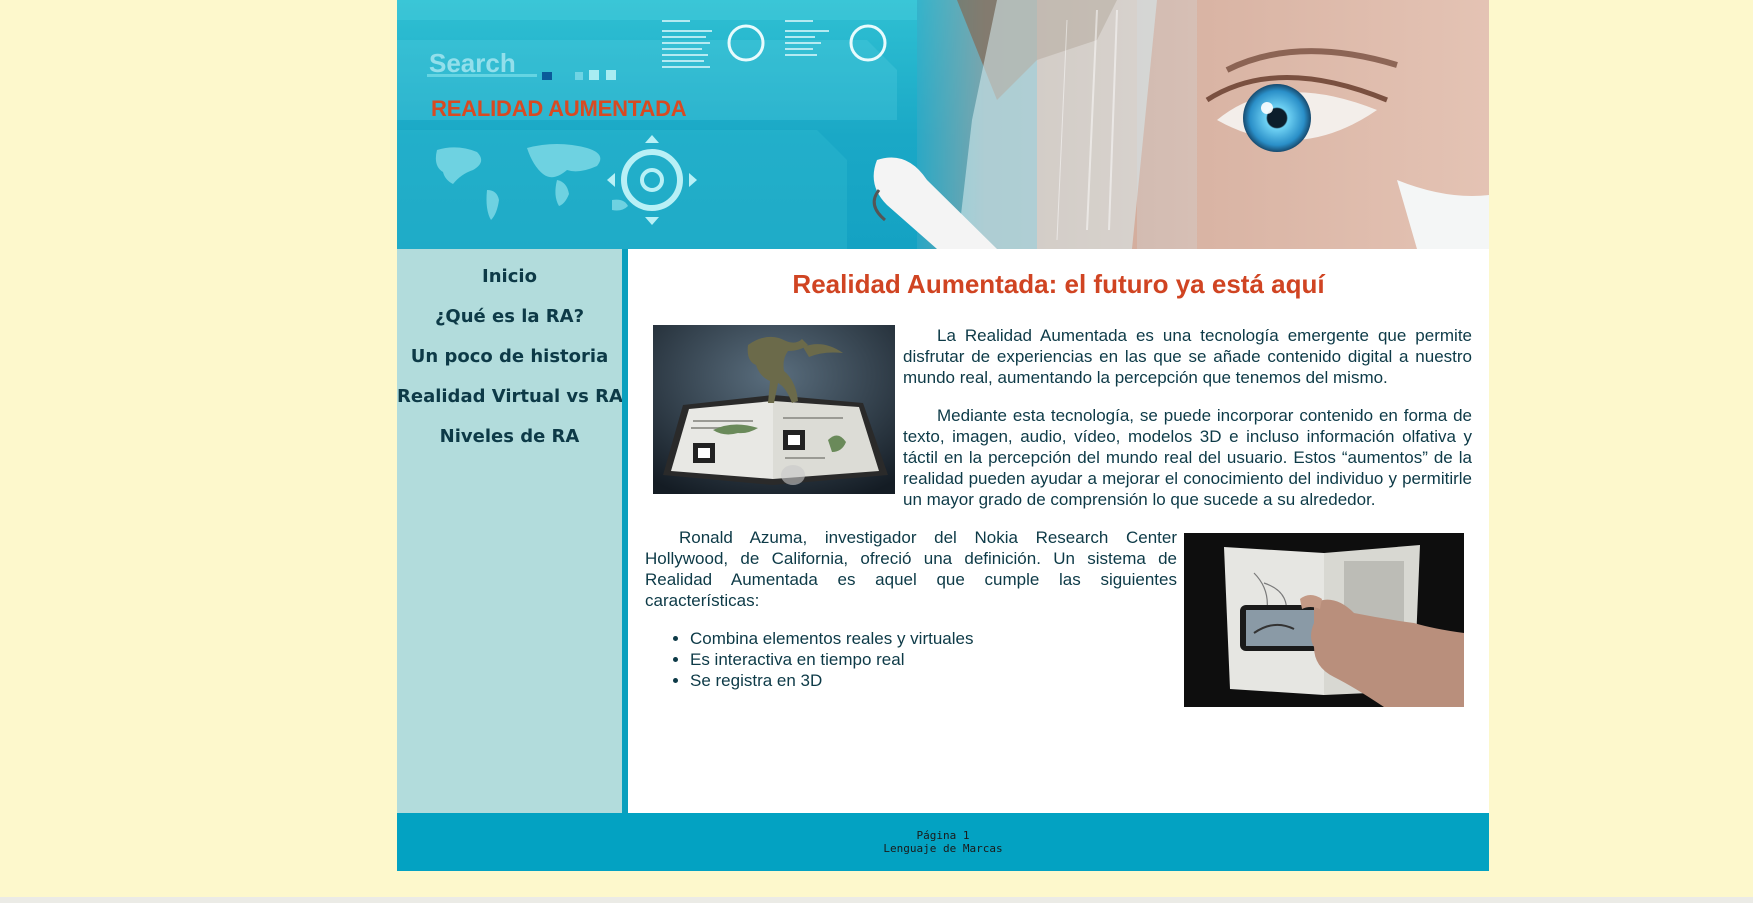 This screenshot has width=1753, height=903. Describe the element at coordinates (509, 363) in the screenshot. I see `nav-item-historia: Un poco de historia` at that location.